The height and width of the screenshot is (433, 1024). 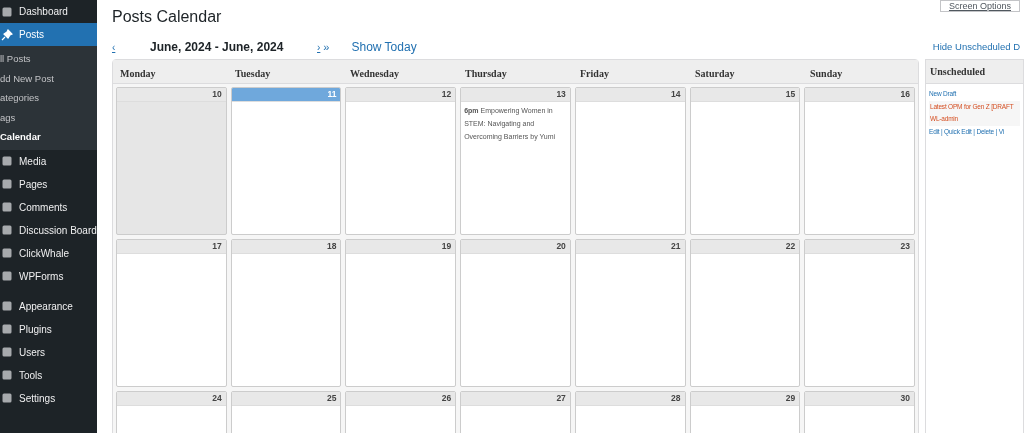 What do you see at coordinates (676, 246) in the screenshot?
I see `day-number: 21` at bounding box center [676, 246].